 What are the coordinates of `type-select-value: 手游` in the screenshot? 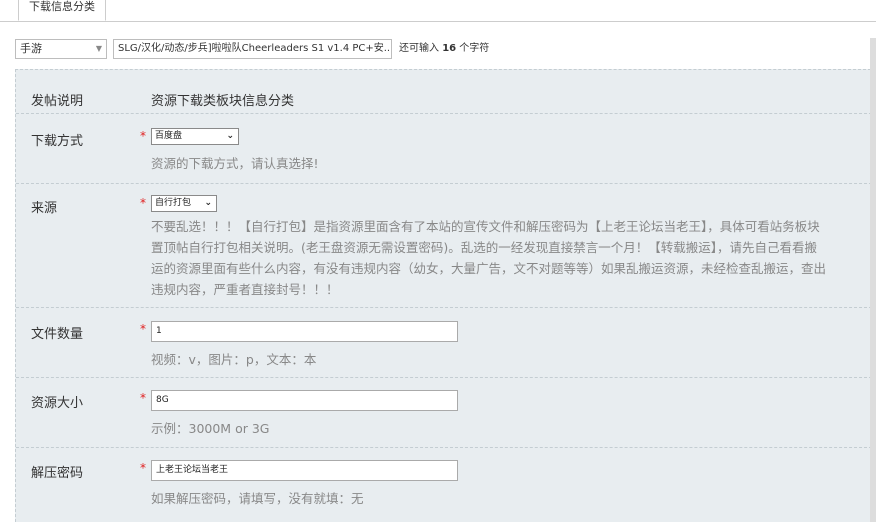 It's located at (31, 48).